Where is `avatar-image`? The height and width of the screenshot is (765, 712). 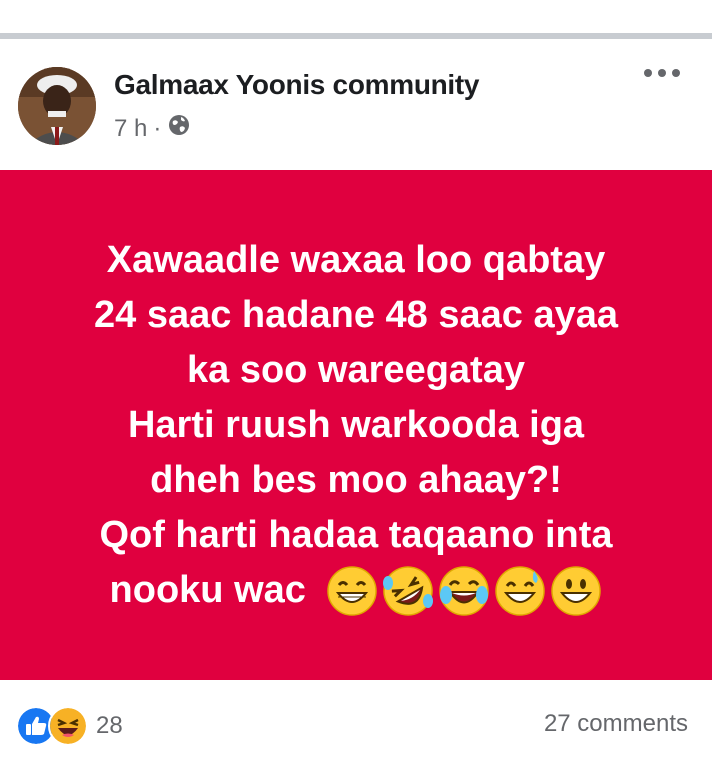 avatar-image is located at coordinates (57, 106).